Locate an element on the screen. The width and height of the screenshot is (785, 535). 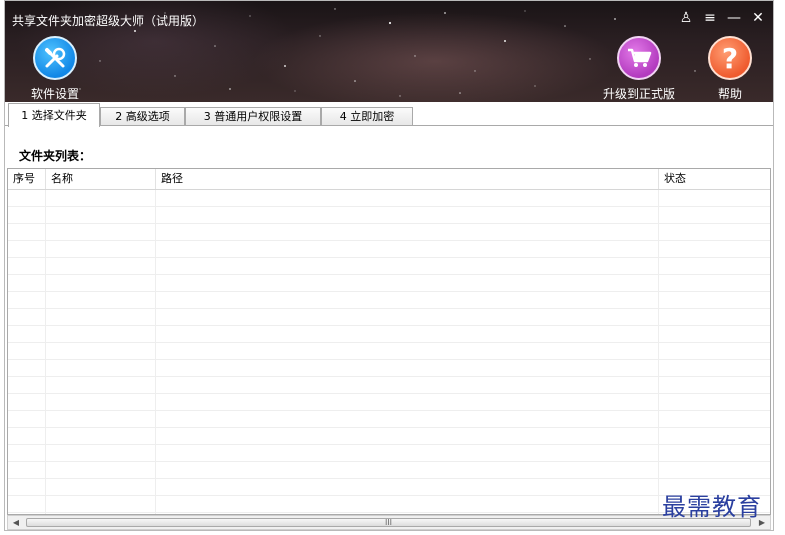
wrench-screwdriver-icon is located at coordinates (55, 58).